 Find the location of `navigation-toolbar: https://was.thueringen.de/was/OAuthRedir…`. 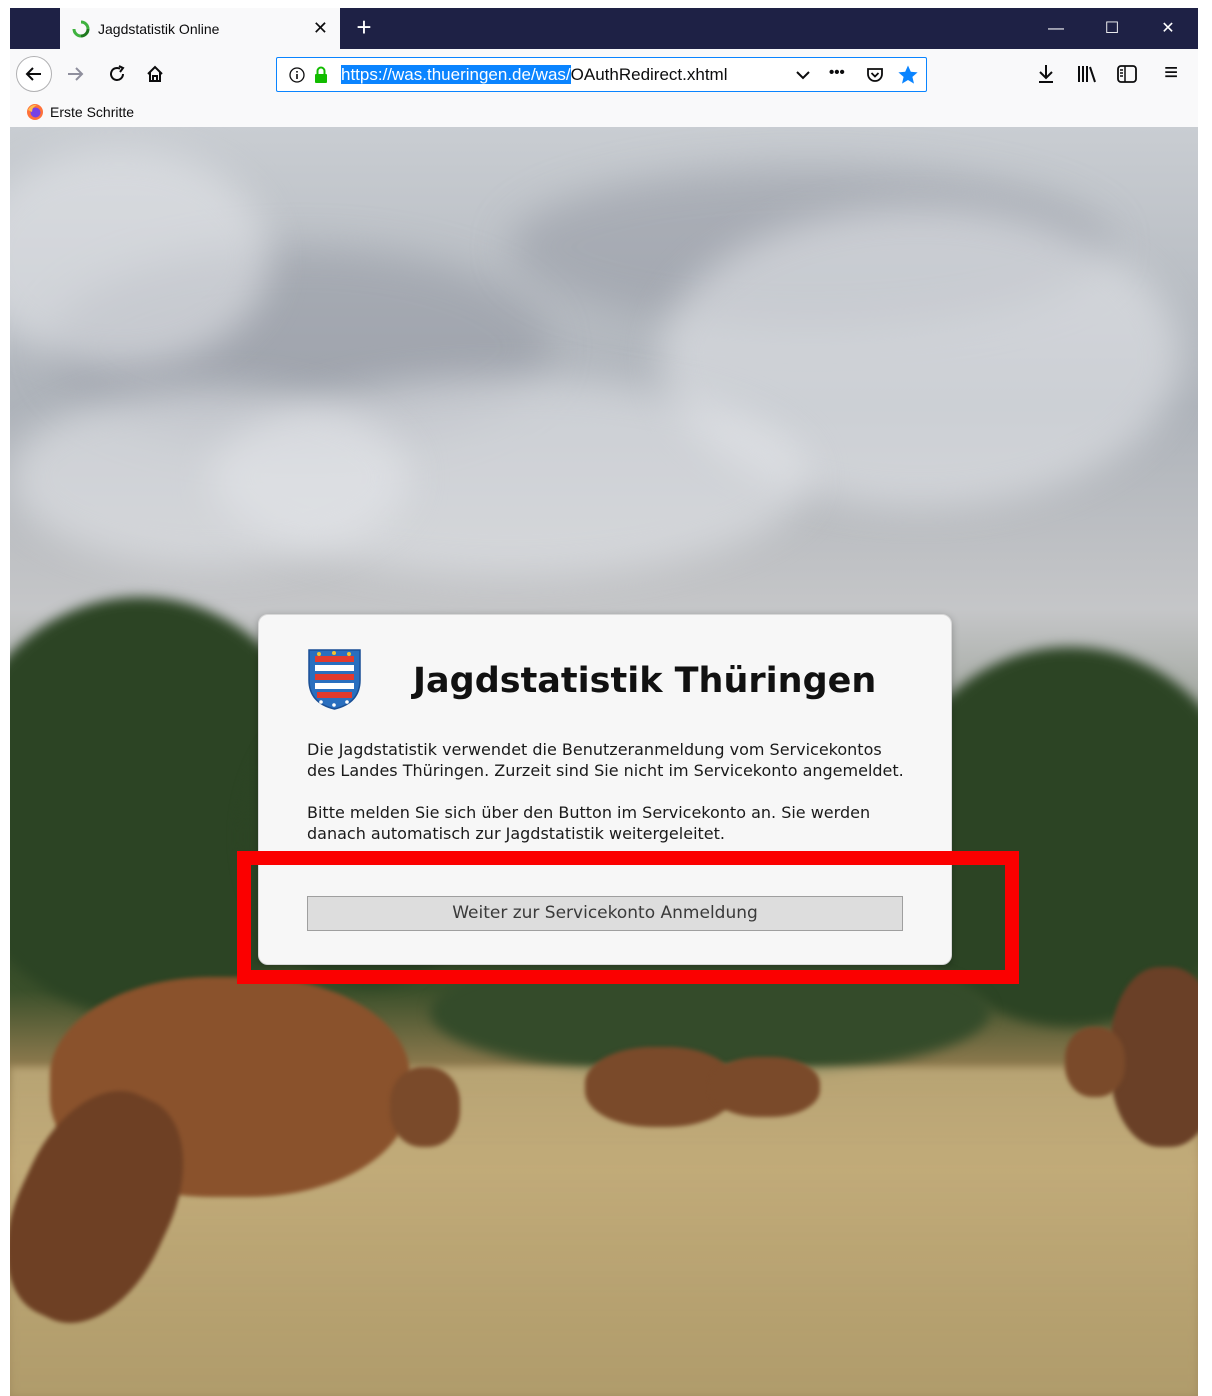

navigation-toolbar: https://was.thueringen.de/was/OAuthRedir… is located at coordinates (604, 74).